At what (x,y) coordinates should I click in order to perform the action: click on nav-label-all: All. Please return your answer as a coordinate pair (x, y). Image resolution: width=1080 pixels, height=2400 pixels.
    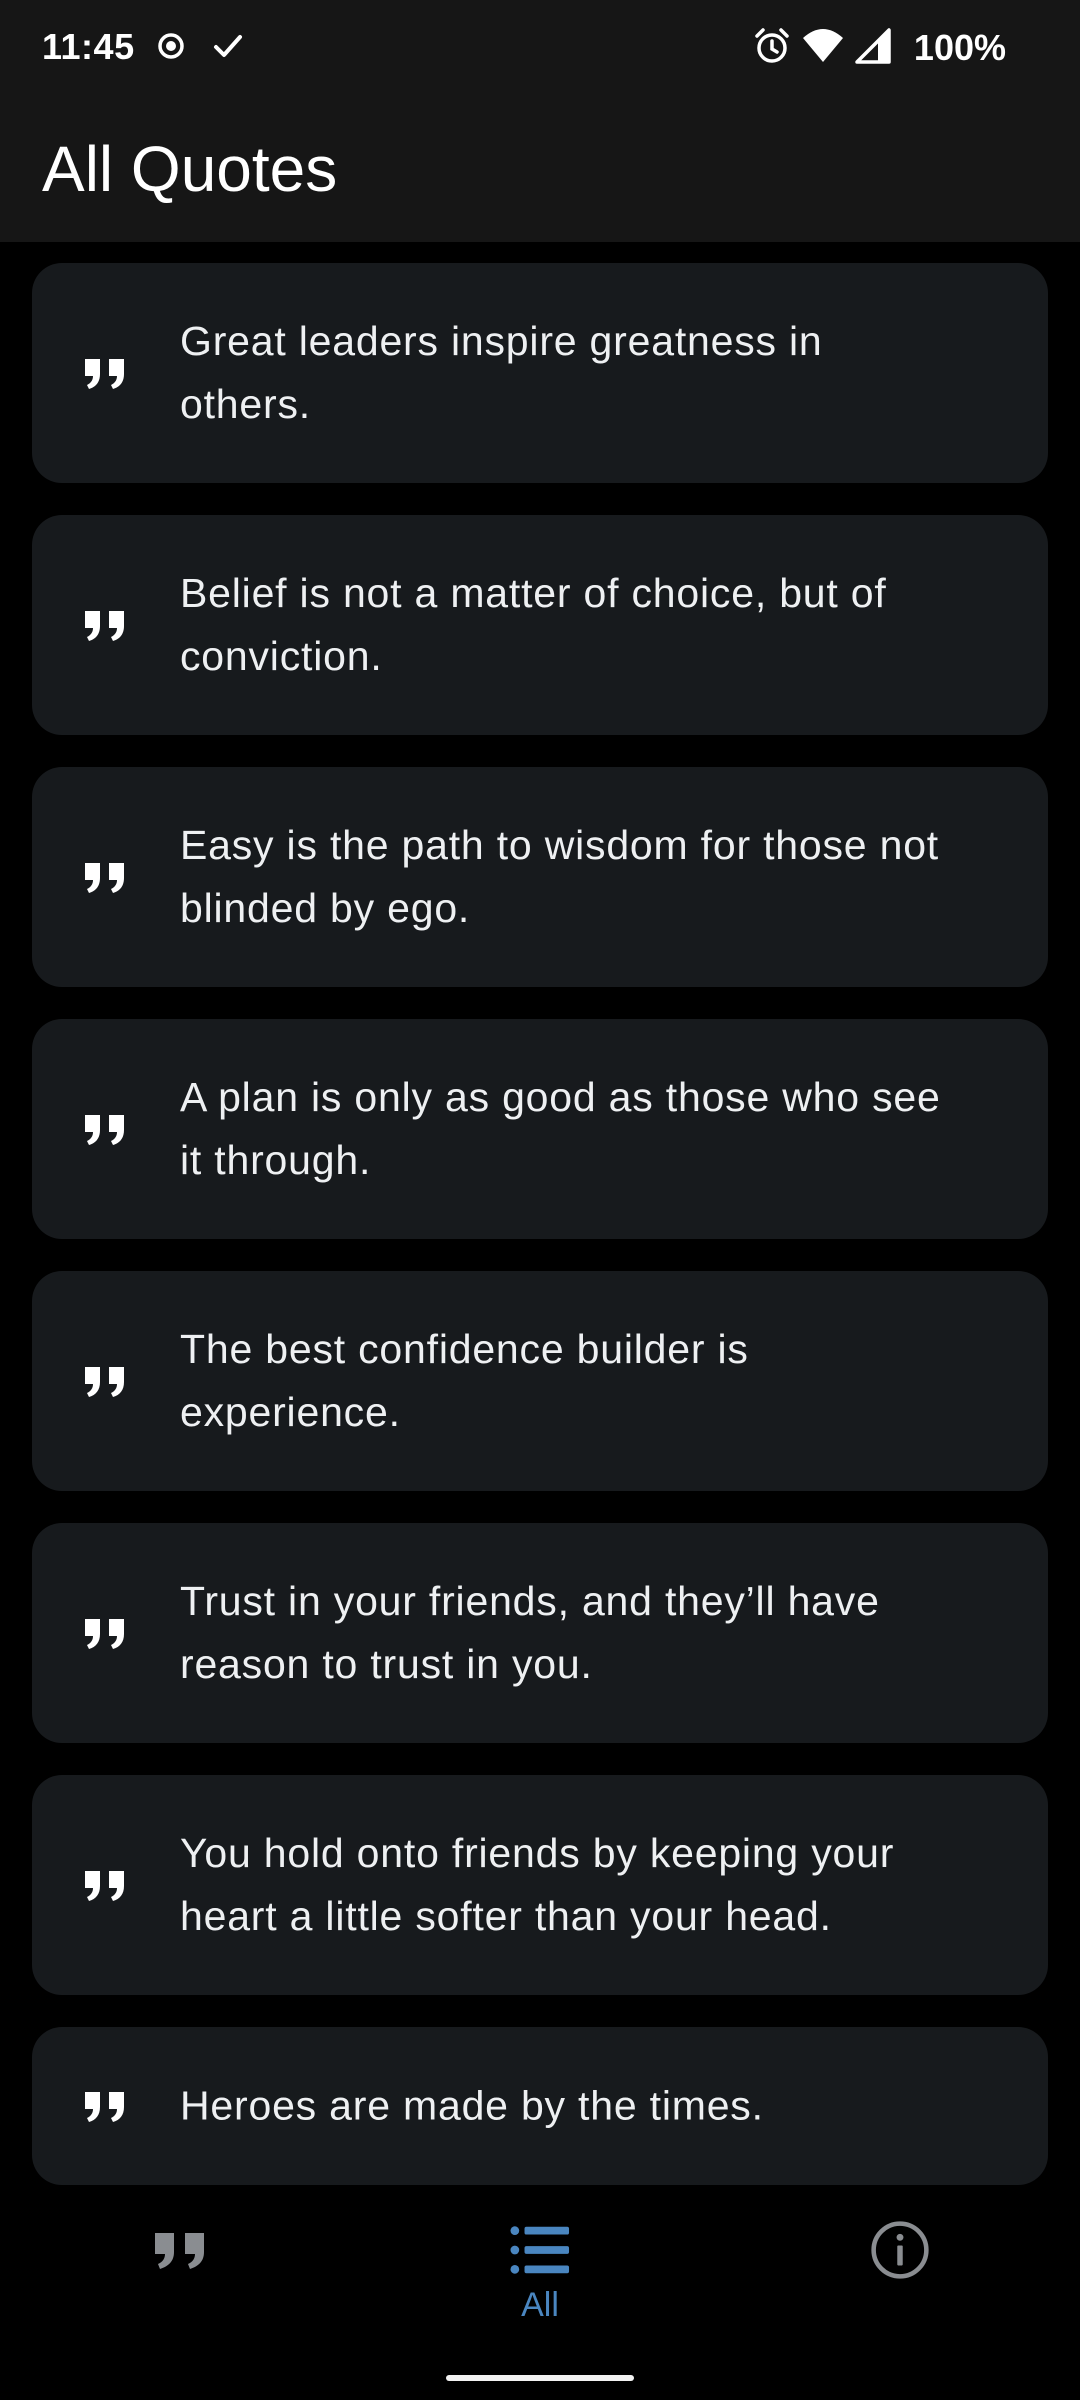
    Looking at the image, I should click on (540, 2305).